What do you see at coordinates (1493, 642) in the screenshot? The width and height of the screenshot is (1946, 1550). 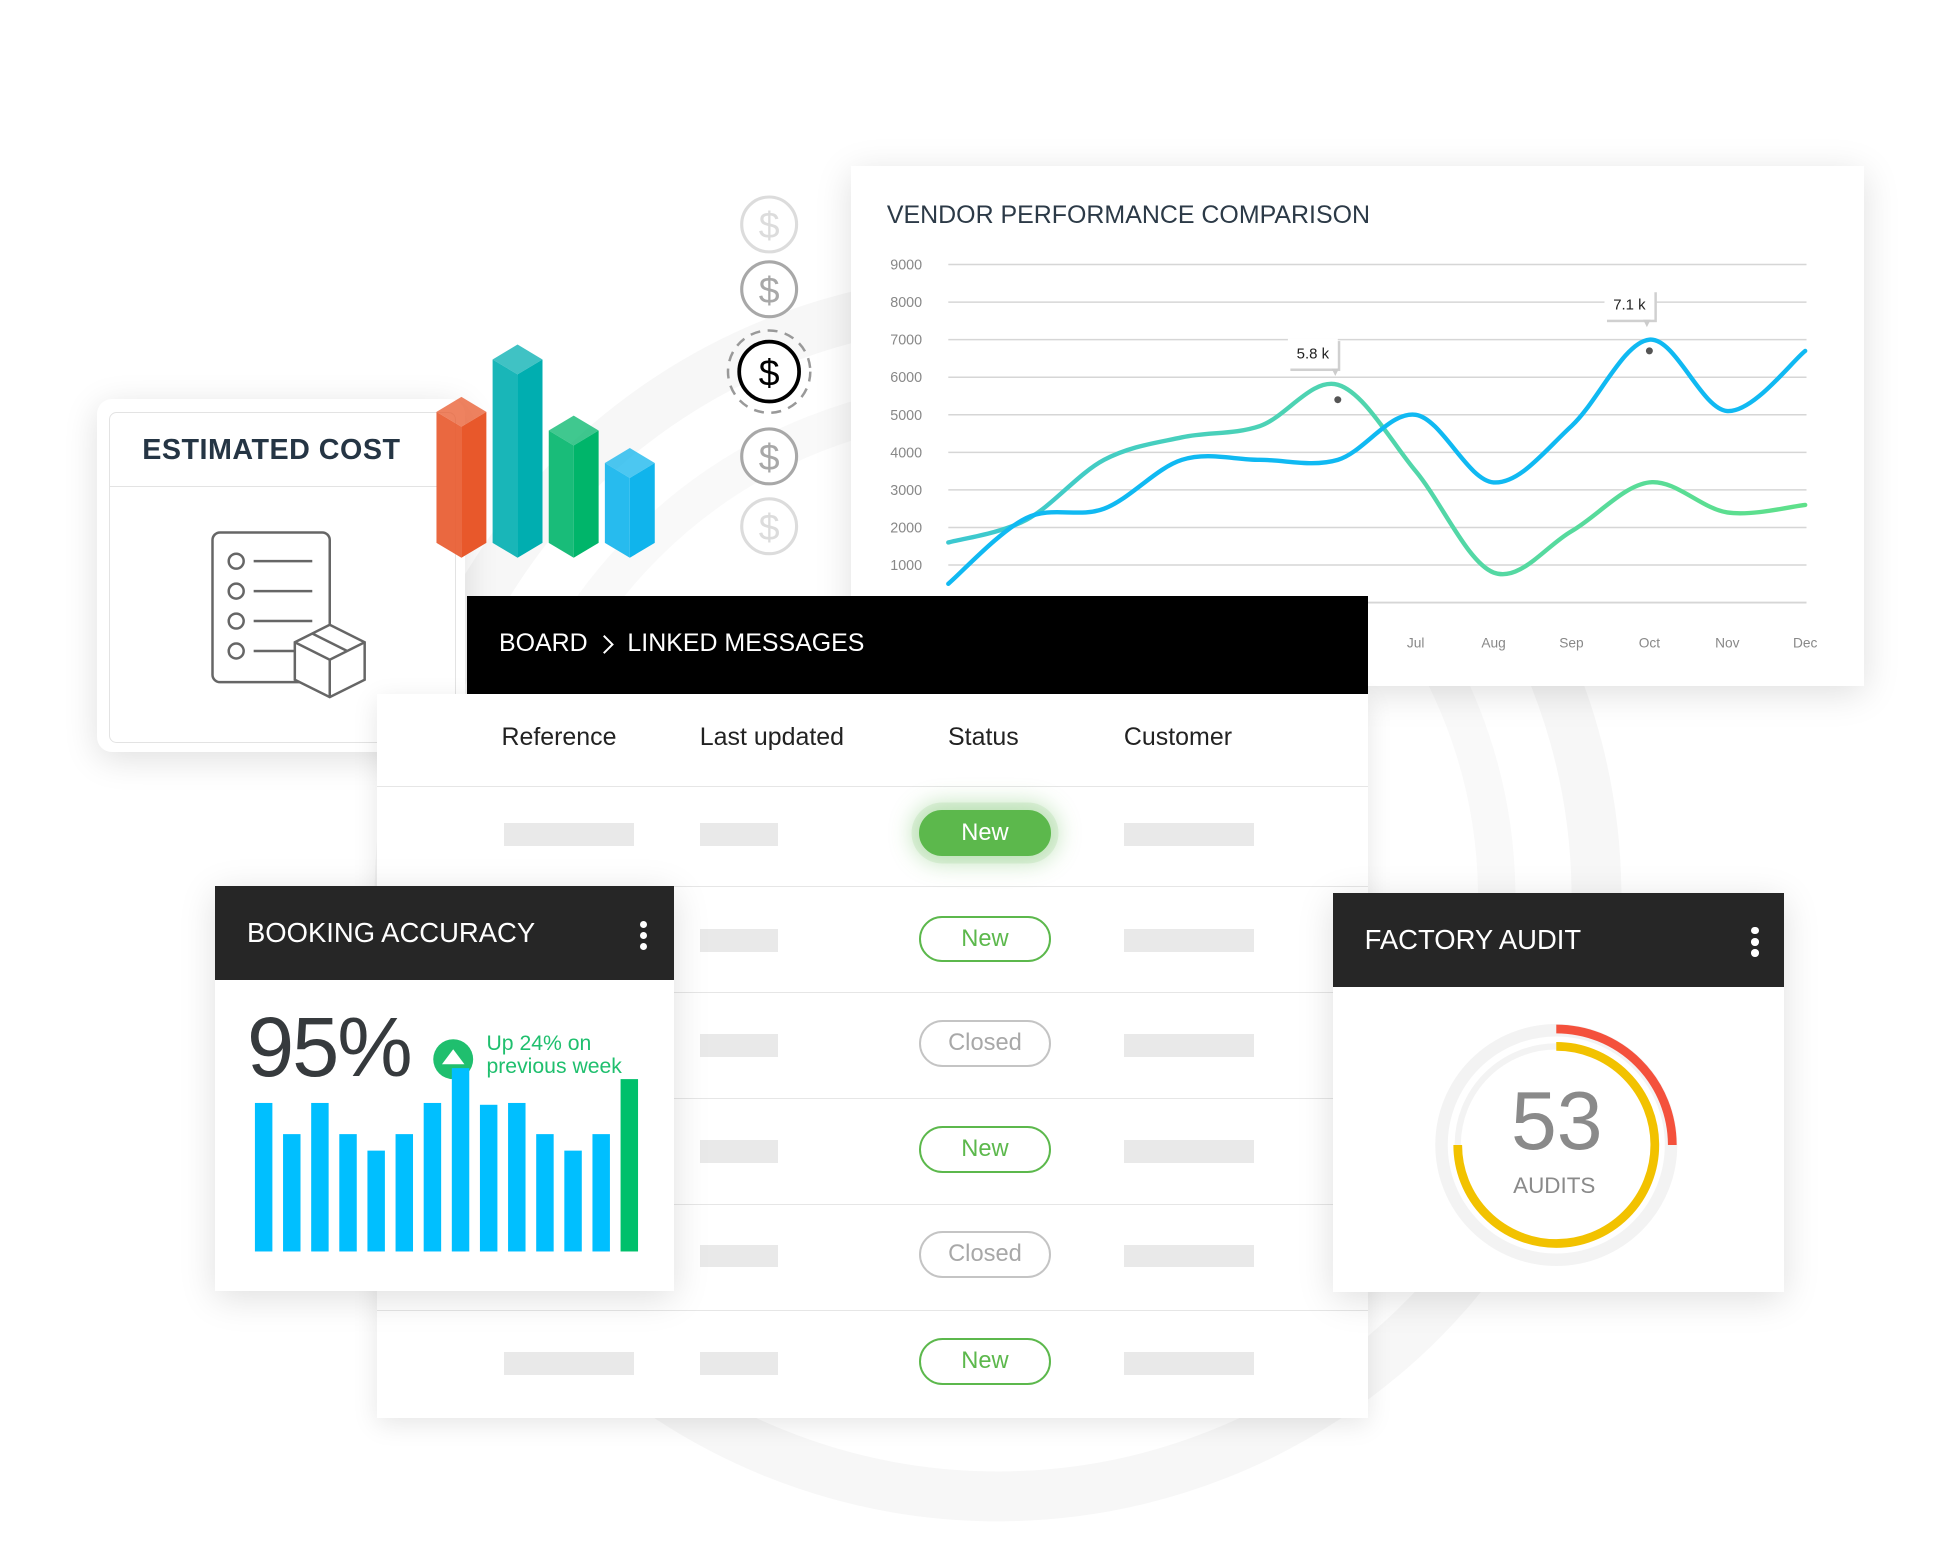 I see `x-tick-label: Aug` at bounding box center [1493, 642].